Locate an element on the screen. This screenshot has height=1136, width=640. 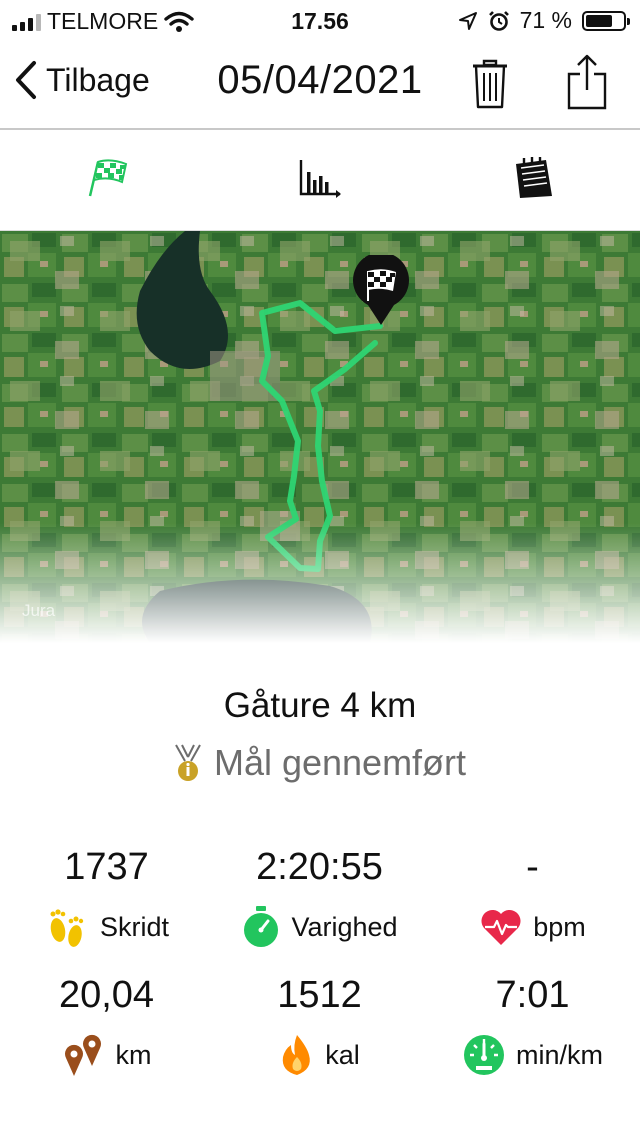
status-right: 71 % is located at coordinates (544, 20).